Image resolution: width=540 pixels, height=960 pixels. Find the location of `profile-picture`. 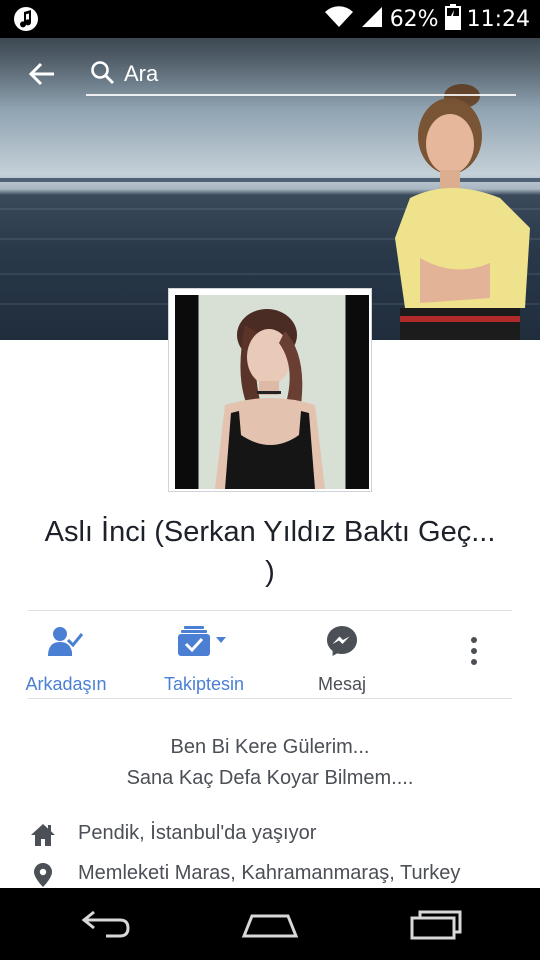

profile-picture is located at coordinates (270, 390).